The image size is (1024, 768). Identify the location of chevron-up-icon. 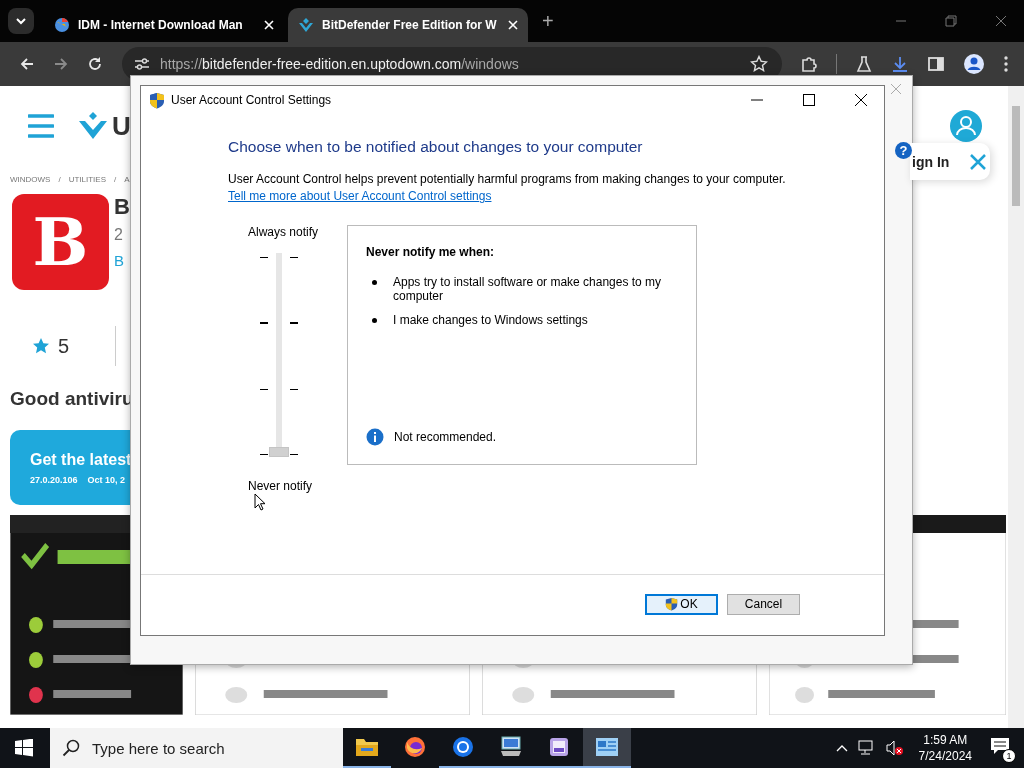
(841, 748).